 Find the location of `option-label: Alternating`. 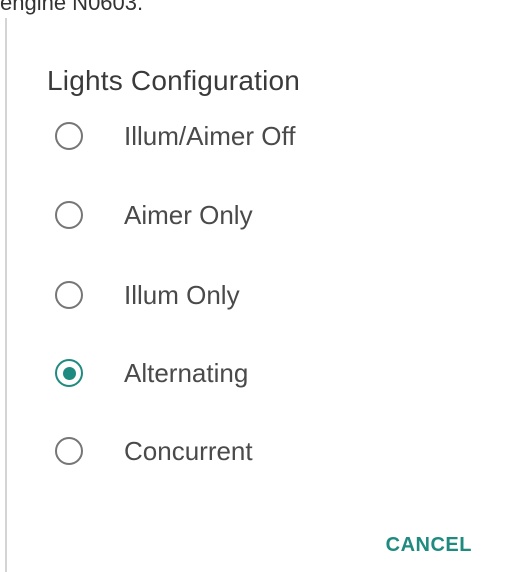

option-label: Alternating is located at coordinates (186, 372).